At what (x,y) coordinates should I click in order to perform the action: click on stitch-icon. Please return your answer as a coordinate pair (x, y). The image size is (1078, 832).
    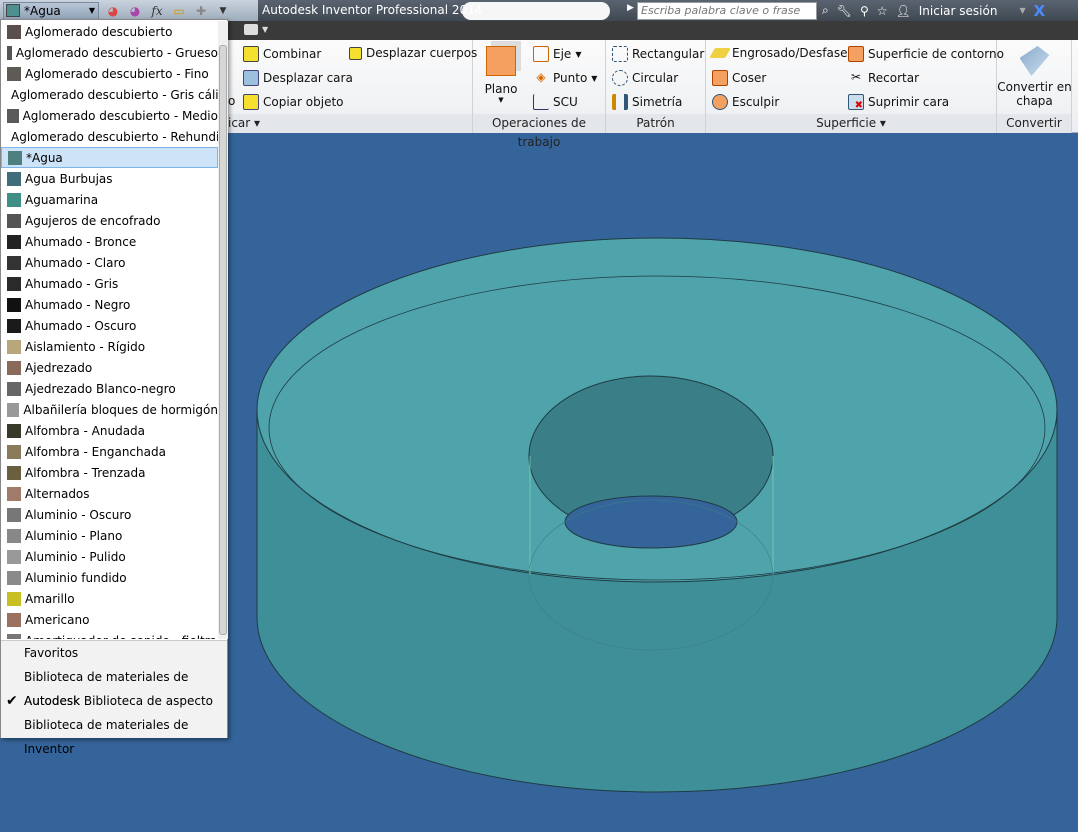
    Looking at the image, I should click on (720, 78).